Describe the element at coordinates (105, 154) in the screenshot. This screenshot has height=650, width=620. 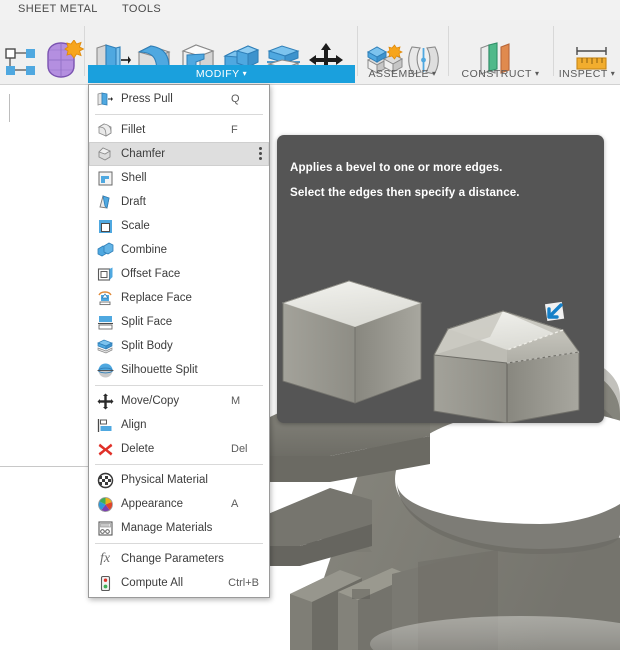
I see `chamfer-icon` at that location.